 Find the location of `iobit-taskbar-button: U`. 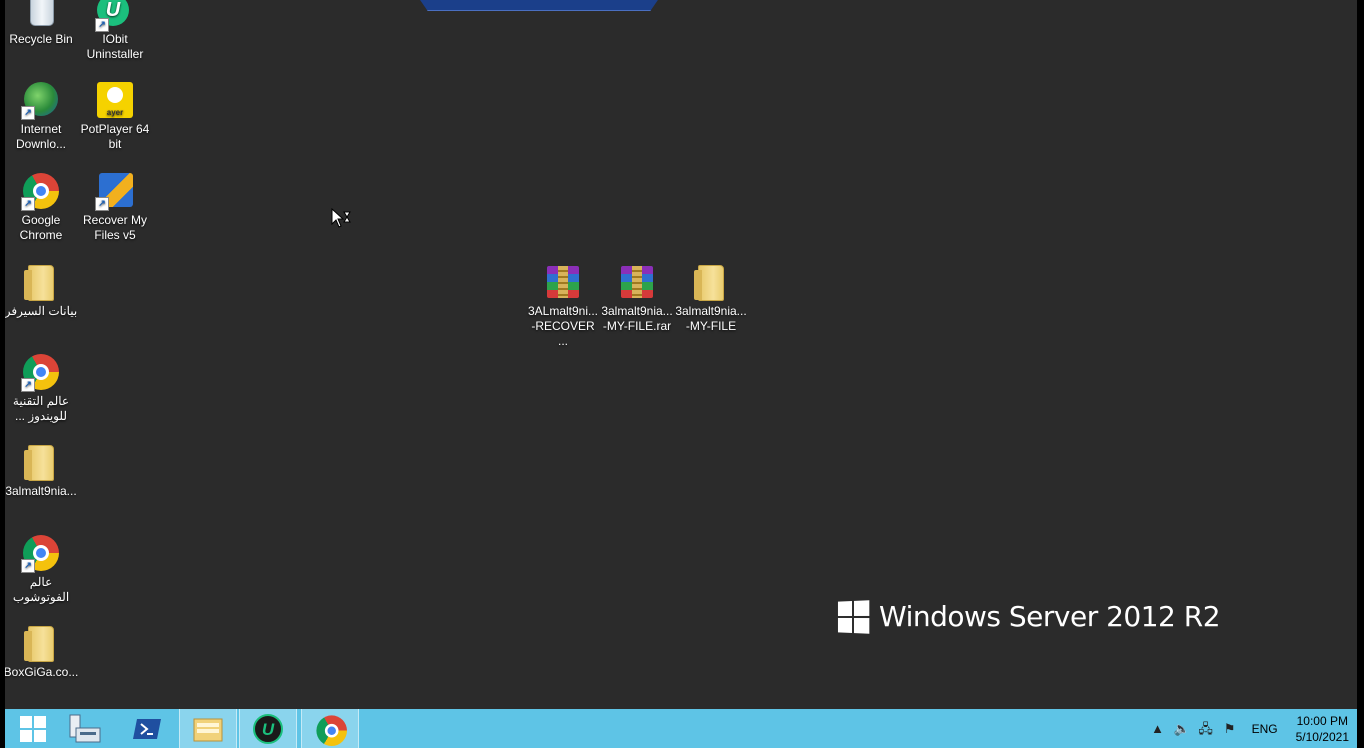

iobit-taskbar-button: U is located at coordinates (268, 728).